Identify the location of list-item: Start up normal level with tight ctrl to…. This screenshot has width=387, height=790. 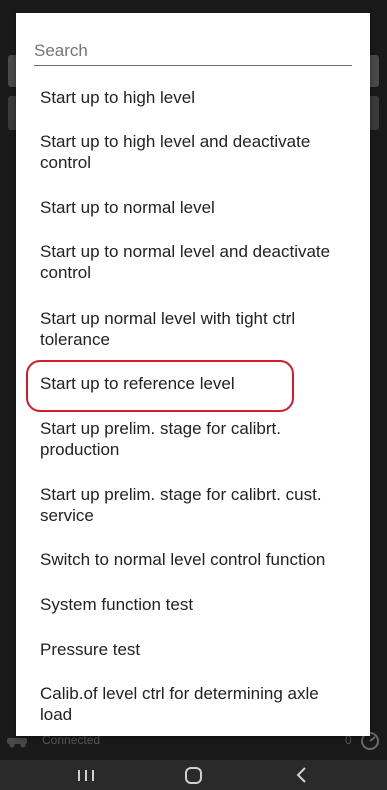
(190, 329).